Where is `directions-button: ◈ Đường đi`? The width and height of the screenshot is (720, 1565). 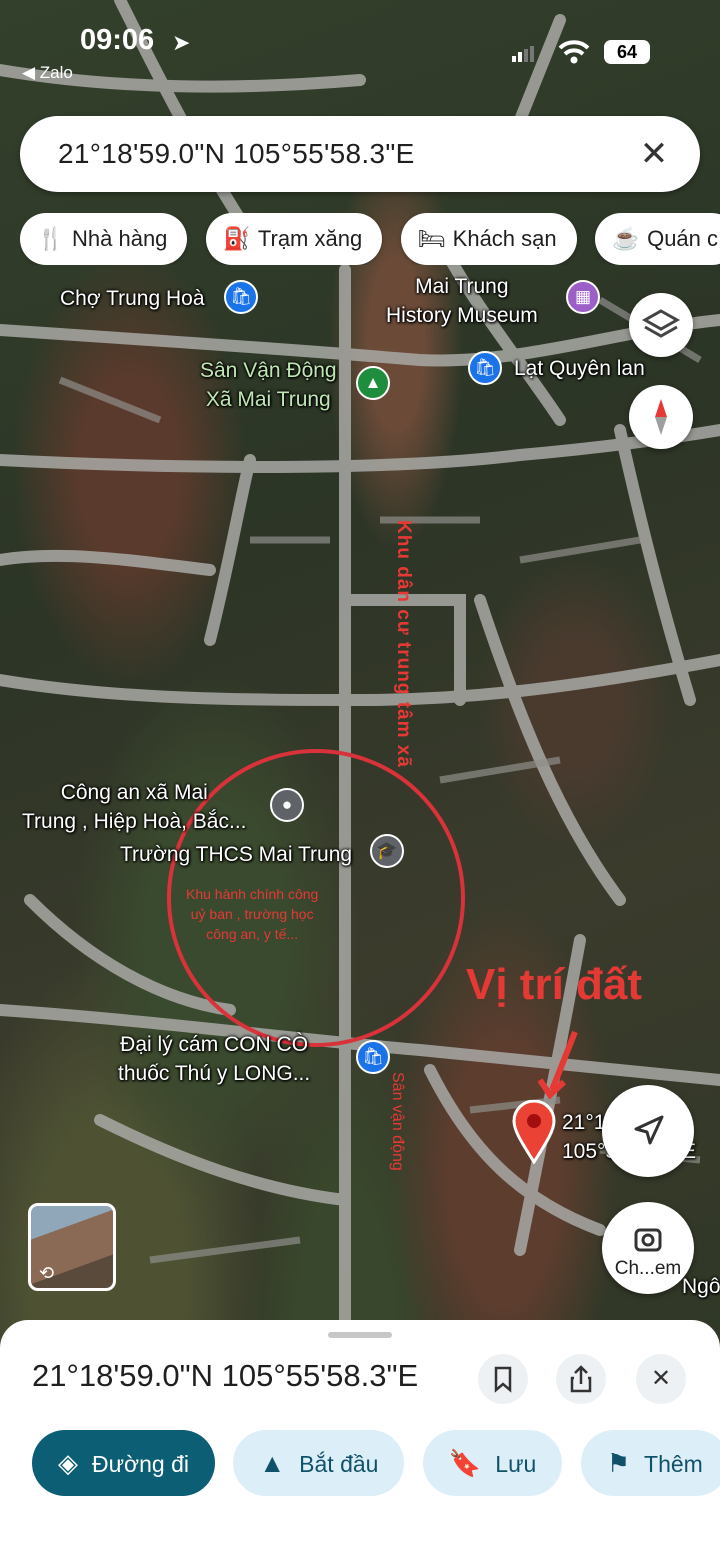 directions-button: ◈ Đường đi is located at coordinates (123, 1463).